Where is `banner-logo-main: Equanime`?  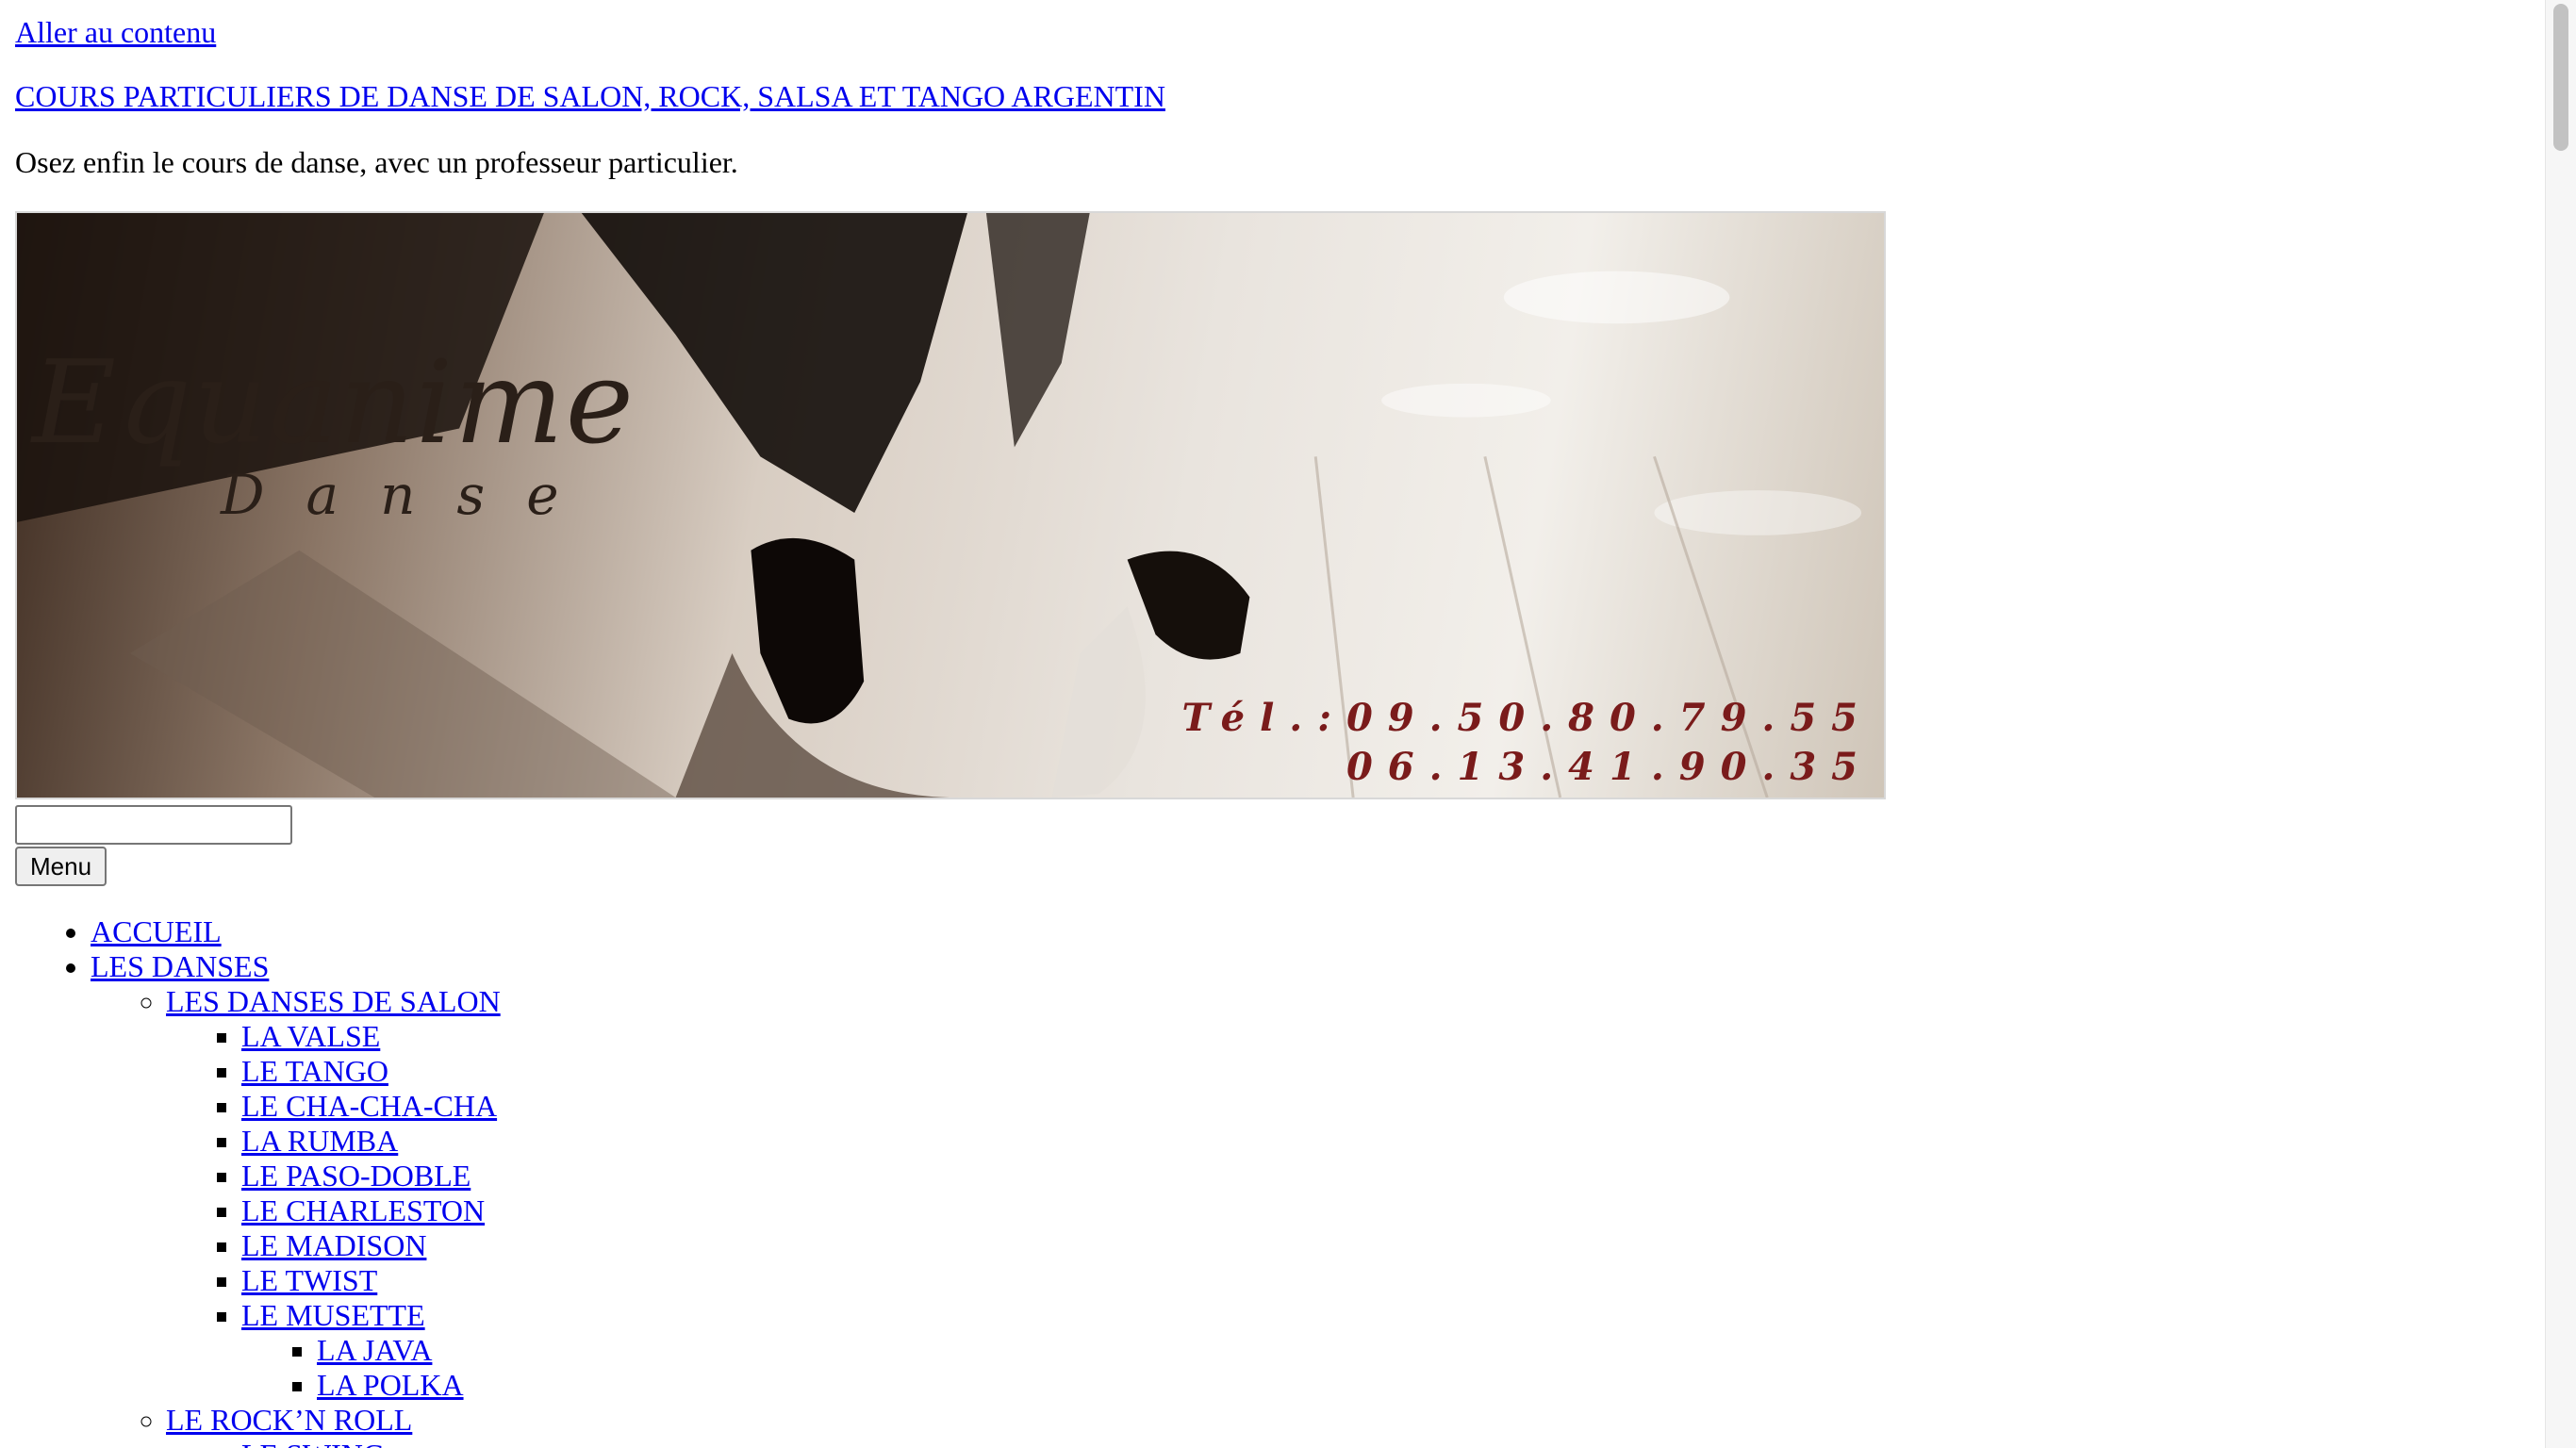 banner-logo-main: Equanime is located at coordinates (334, 402).